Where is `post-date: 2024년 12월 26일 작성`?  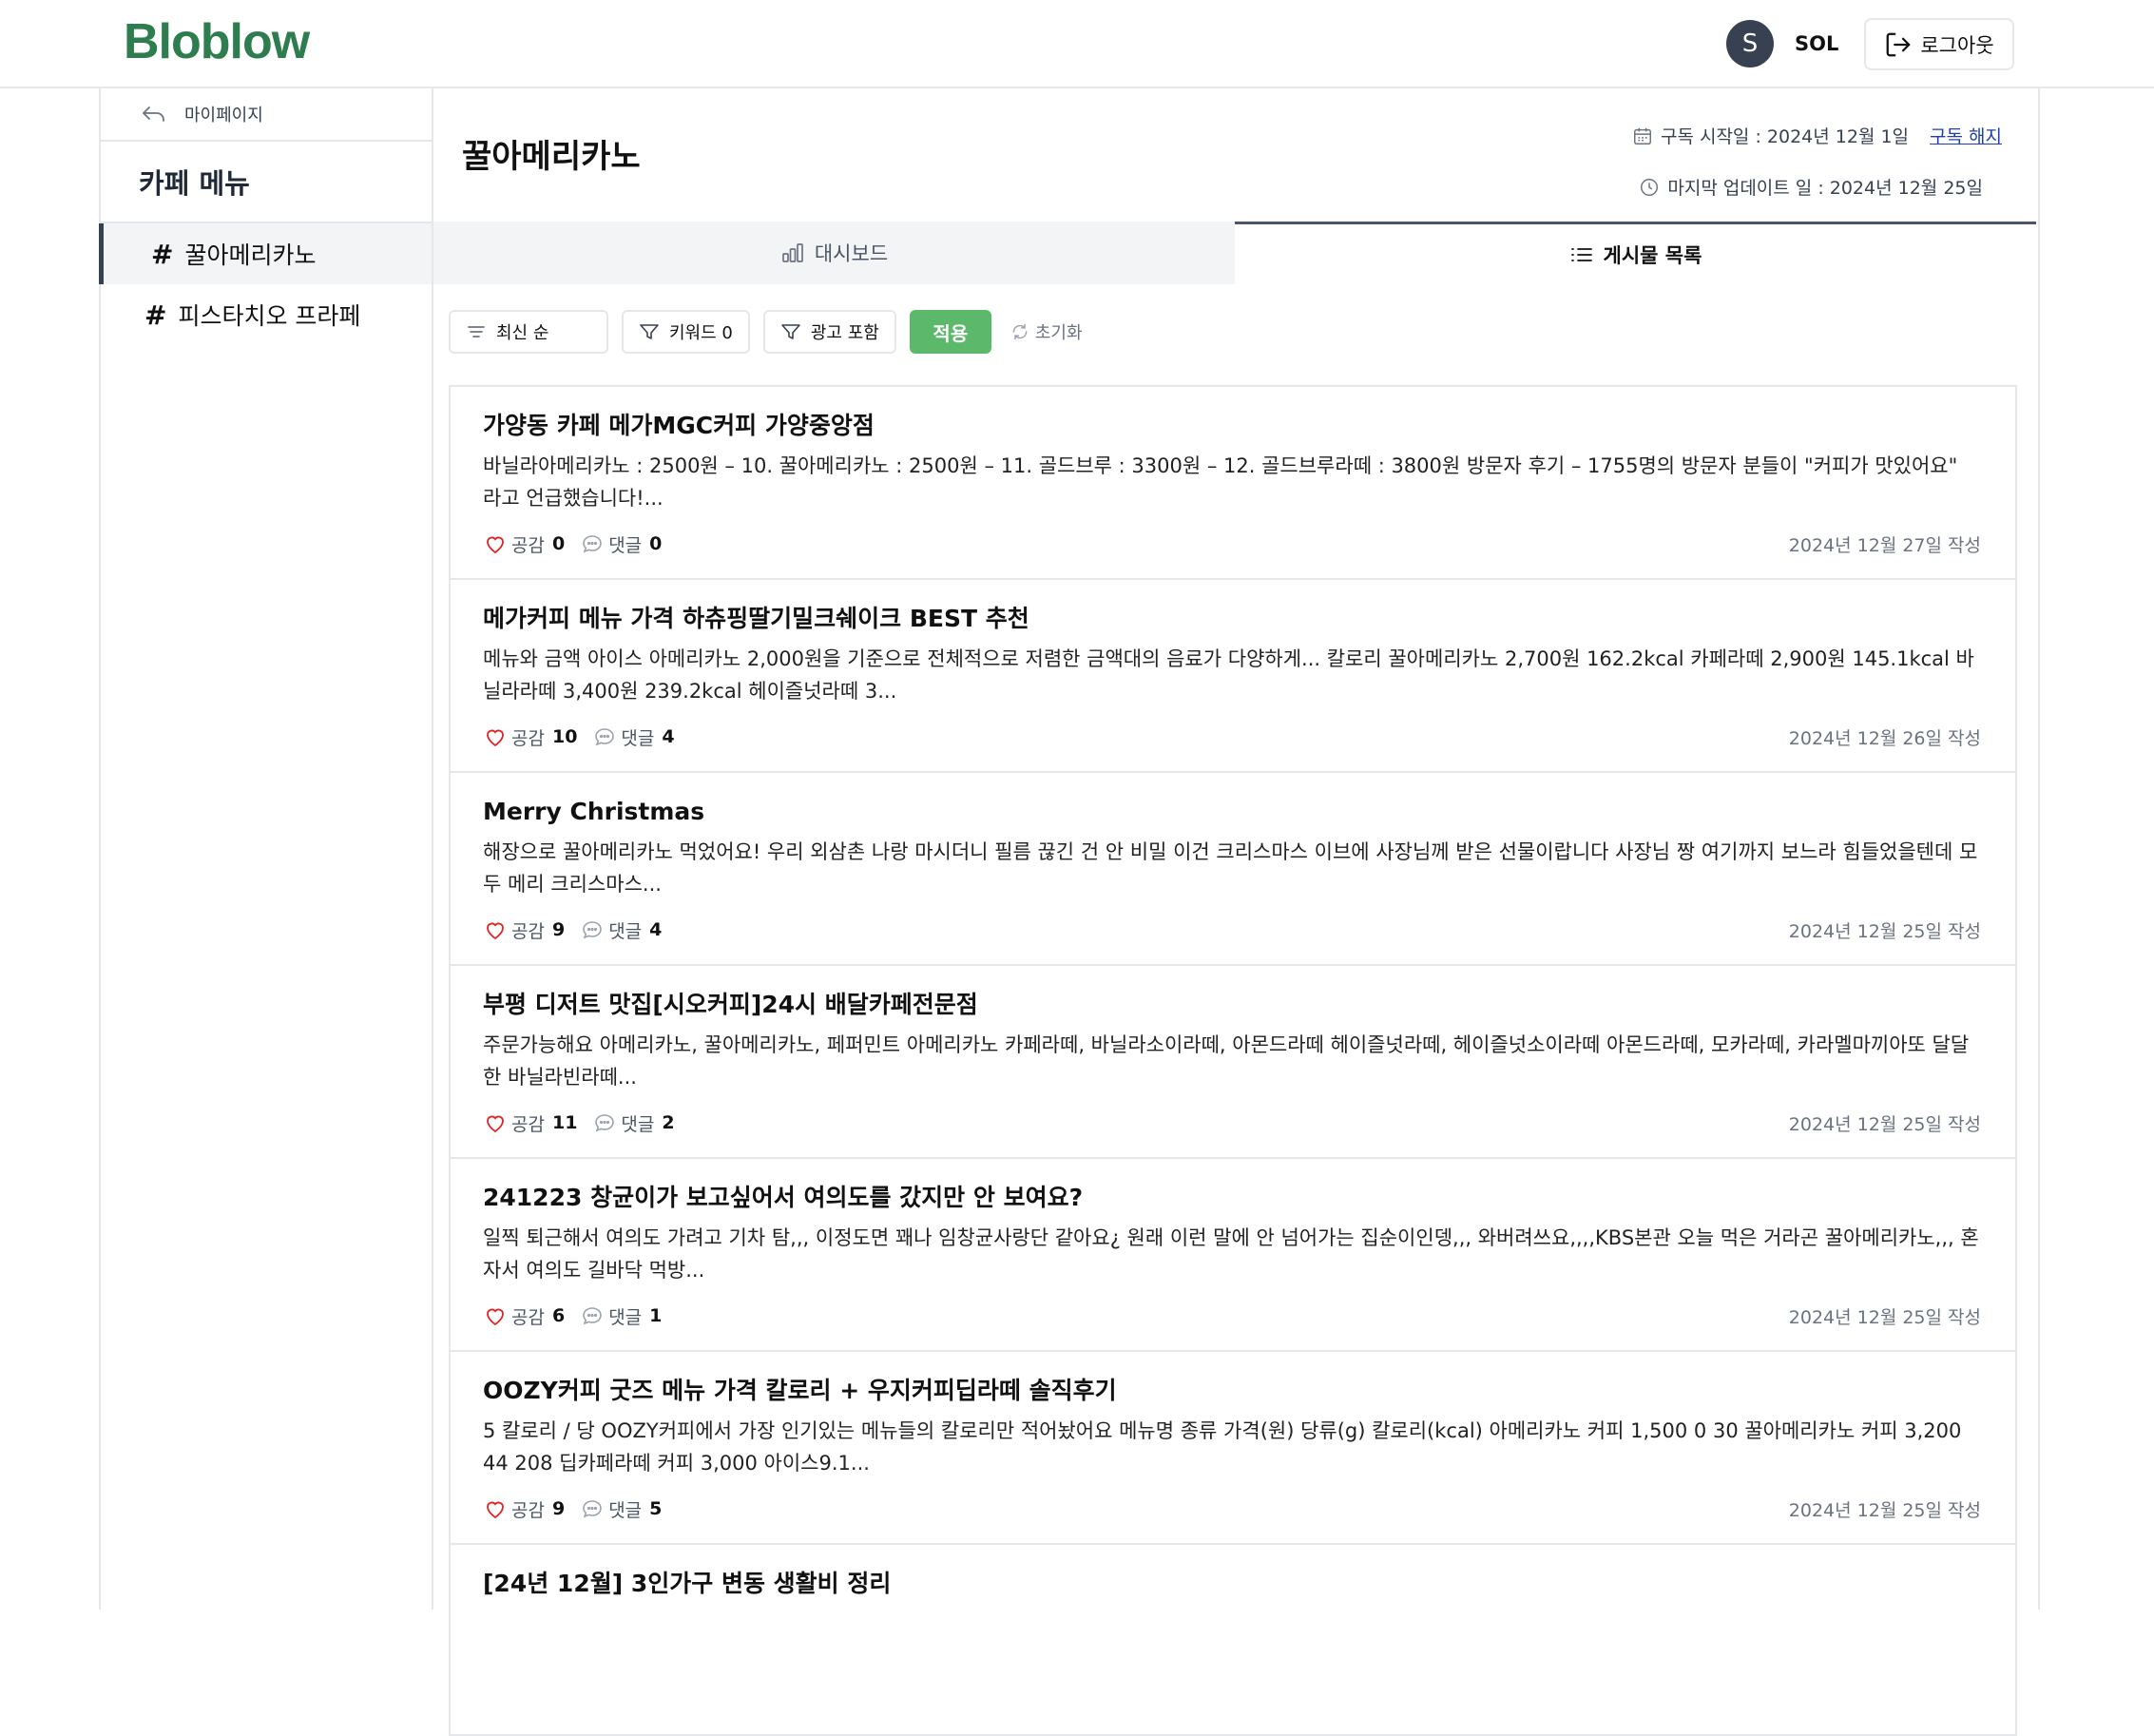 post-date: 2024년 12월 26일 작성 is located at coordinates (1884, 738).